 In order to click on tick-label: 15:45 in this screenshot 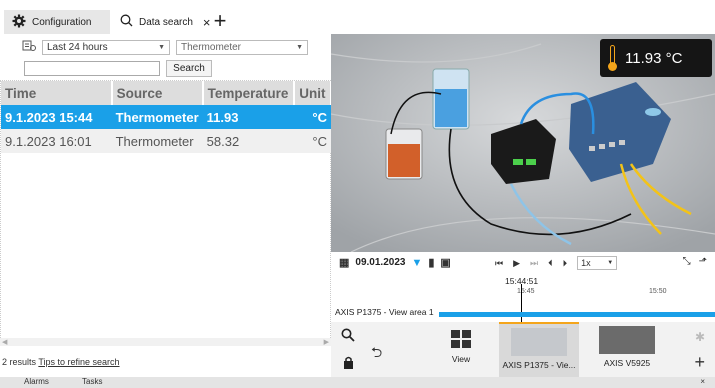, I will do `click(526, 291)`.